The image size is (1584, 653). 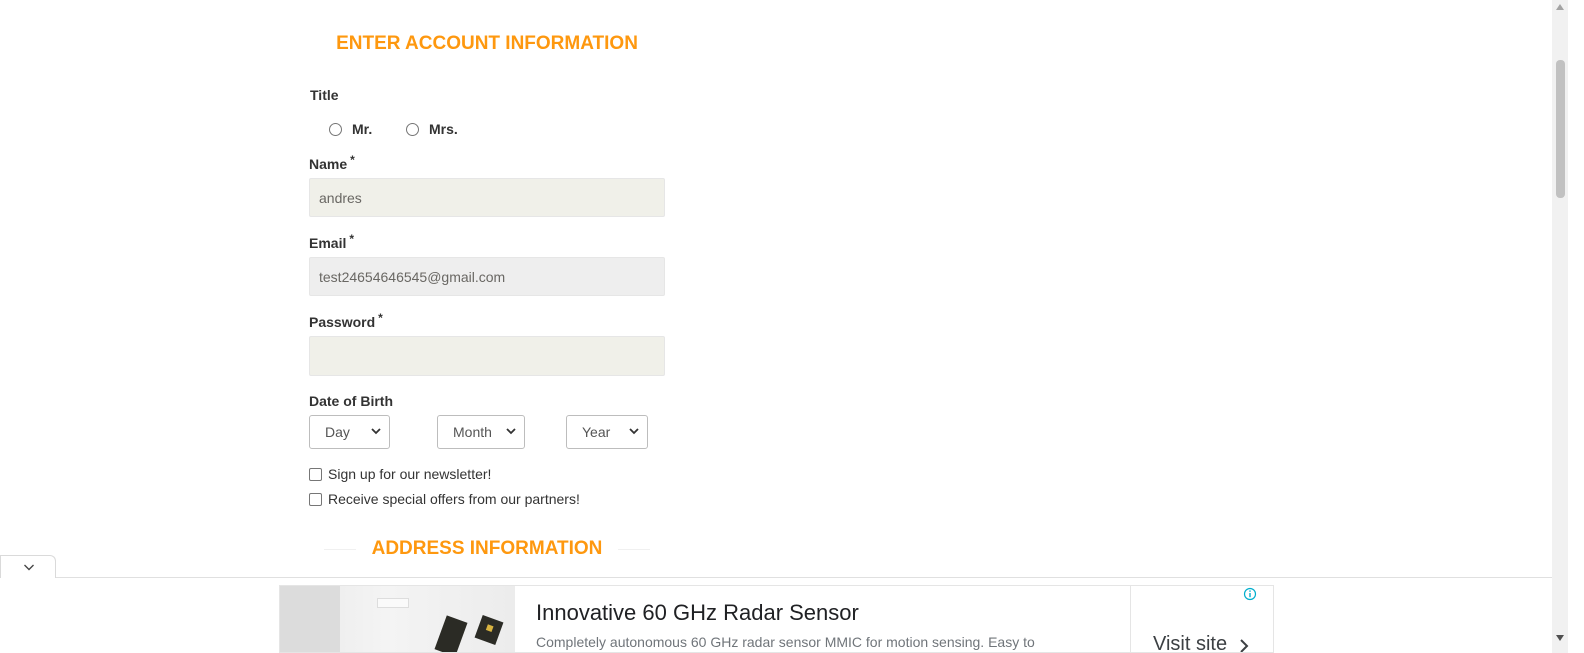 I want to click on name-label: Name *, so click(x=332, y=162).